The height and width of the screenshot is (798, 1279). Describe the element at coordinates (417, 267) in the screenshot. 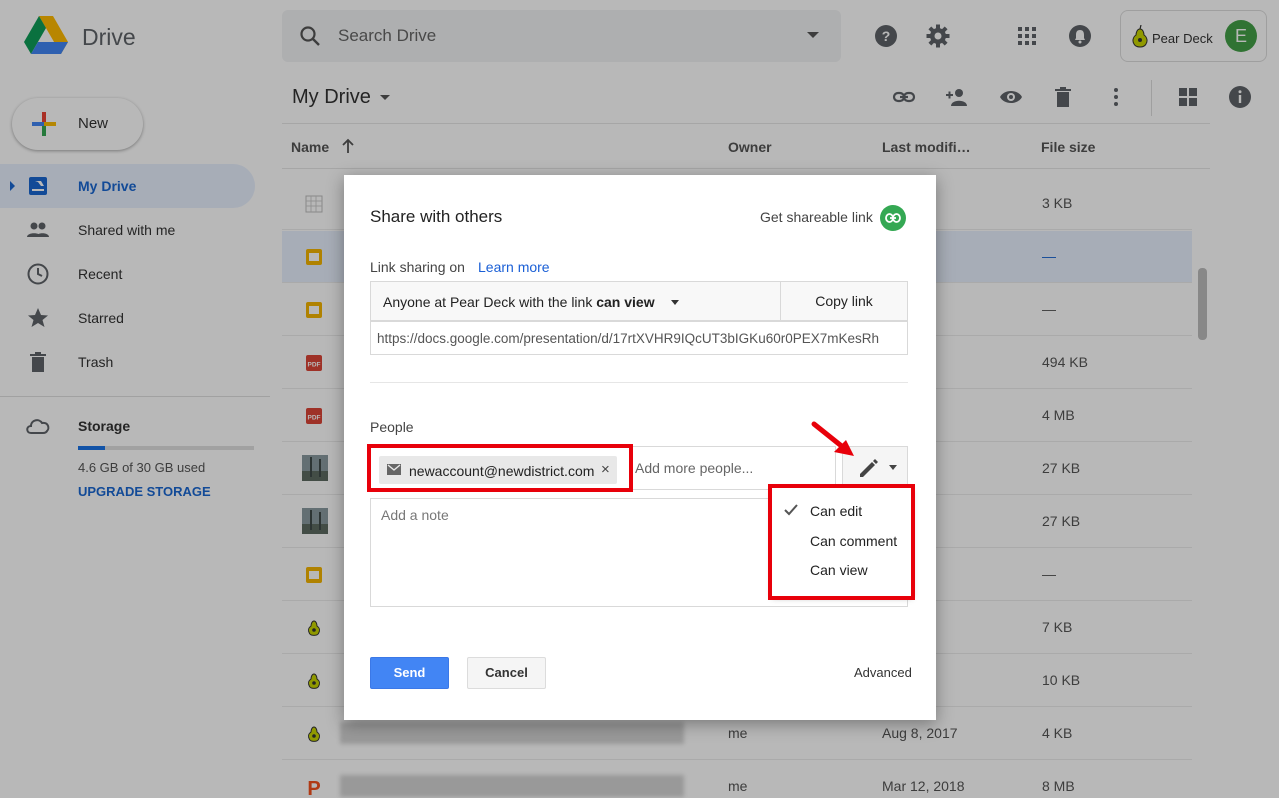

I see `link-sharing-status: Link sharing on` at that location.